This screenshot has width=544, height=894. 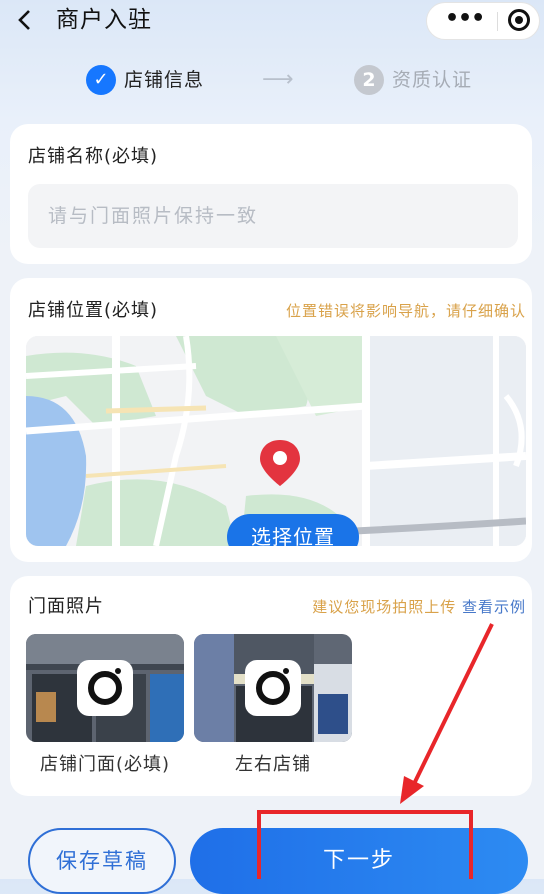 What do you see at coordinates (293, 530) in the screenshot?
I see `select-location-button: 选择位置` at bounding box center [293, 530].